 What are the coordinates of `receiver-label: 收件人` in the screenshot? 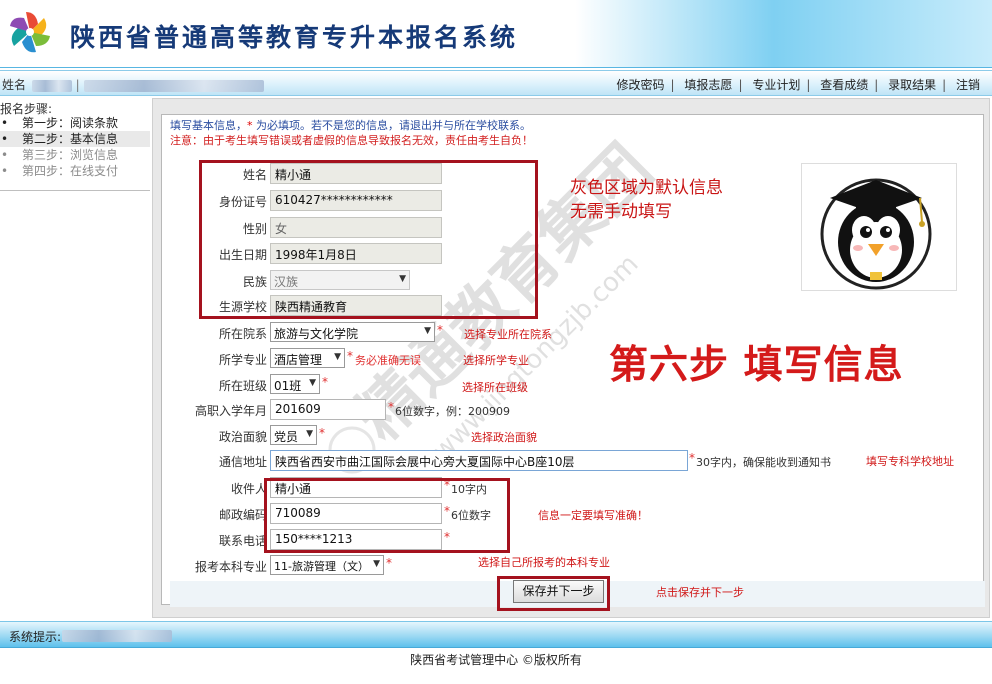 It's located at (248, 489).